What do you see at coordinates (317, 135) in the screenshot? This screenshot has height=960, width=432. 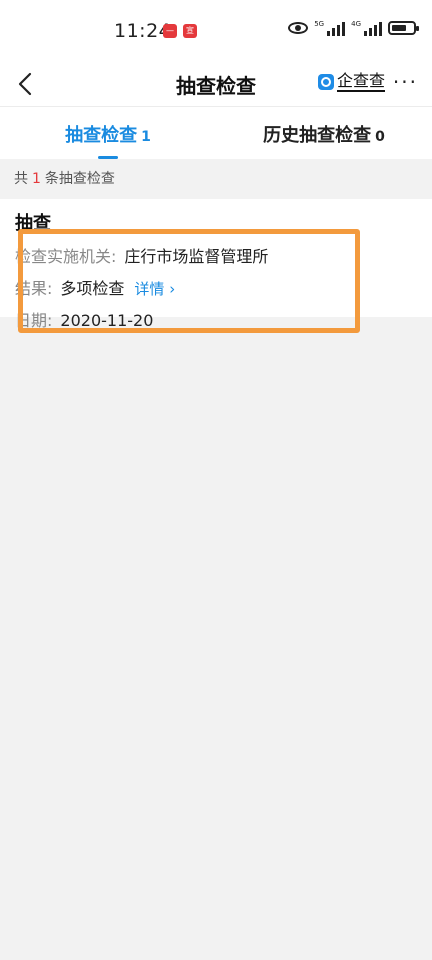 I see `tab-label: 历史抽查检查` at bounding box center [317, 135].